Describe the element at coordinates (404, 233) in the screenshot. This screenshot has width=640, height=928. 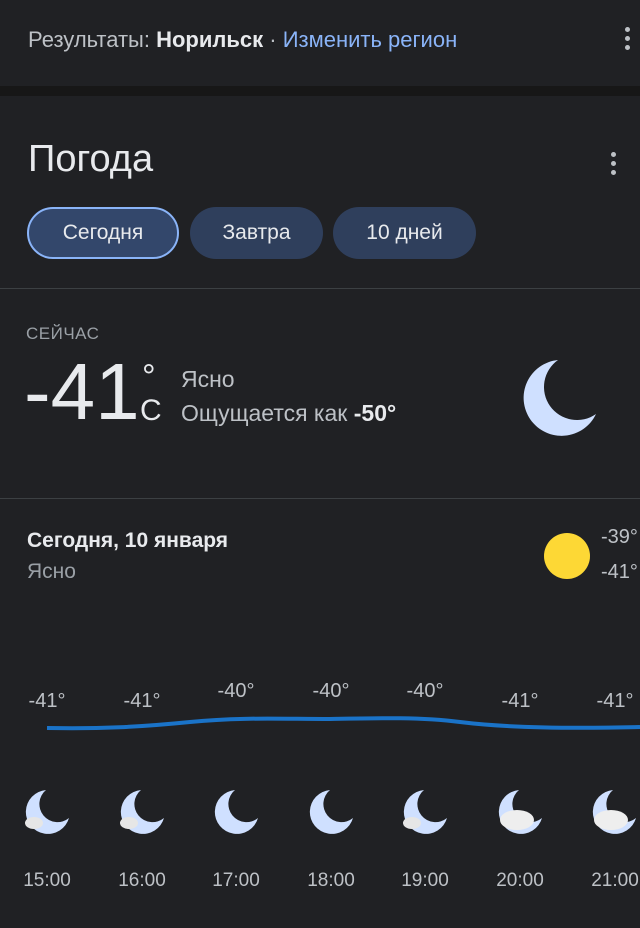
I see `tab-10-days: 10 дней` at that location.